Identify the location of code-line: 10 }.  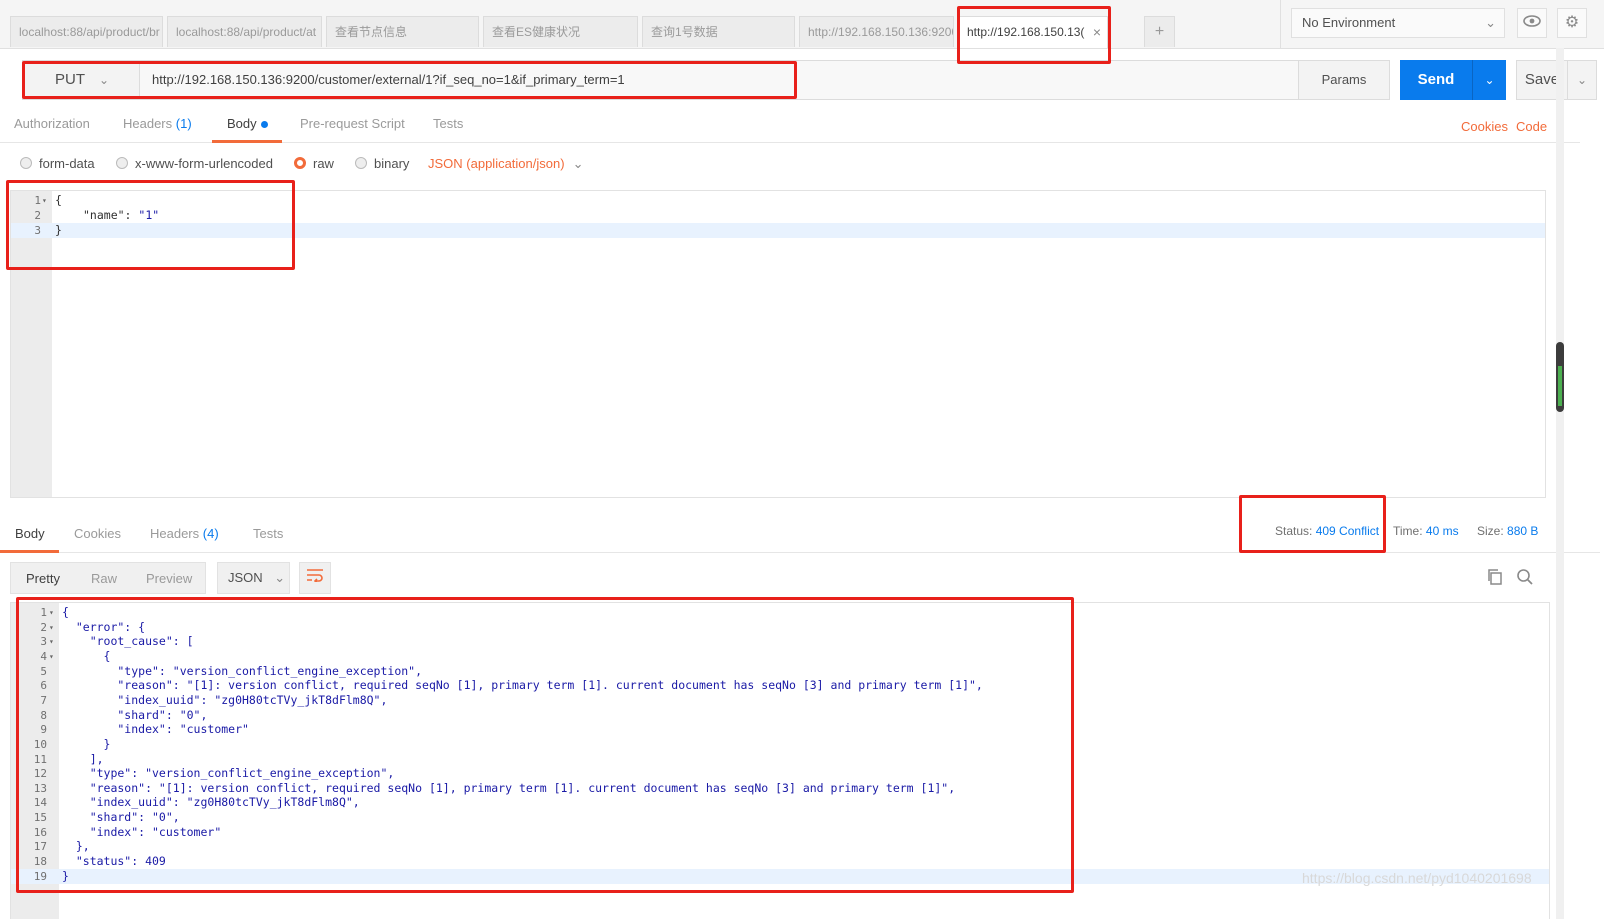
(780, 744).